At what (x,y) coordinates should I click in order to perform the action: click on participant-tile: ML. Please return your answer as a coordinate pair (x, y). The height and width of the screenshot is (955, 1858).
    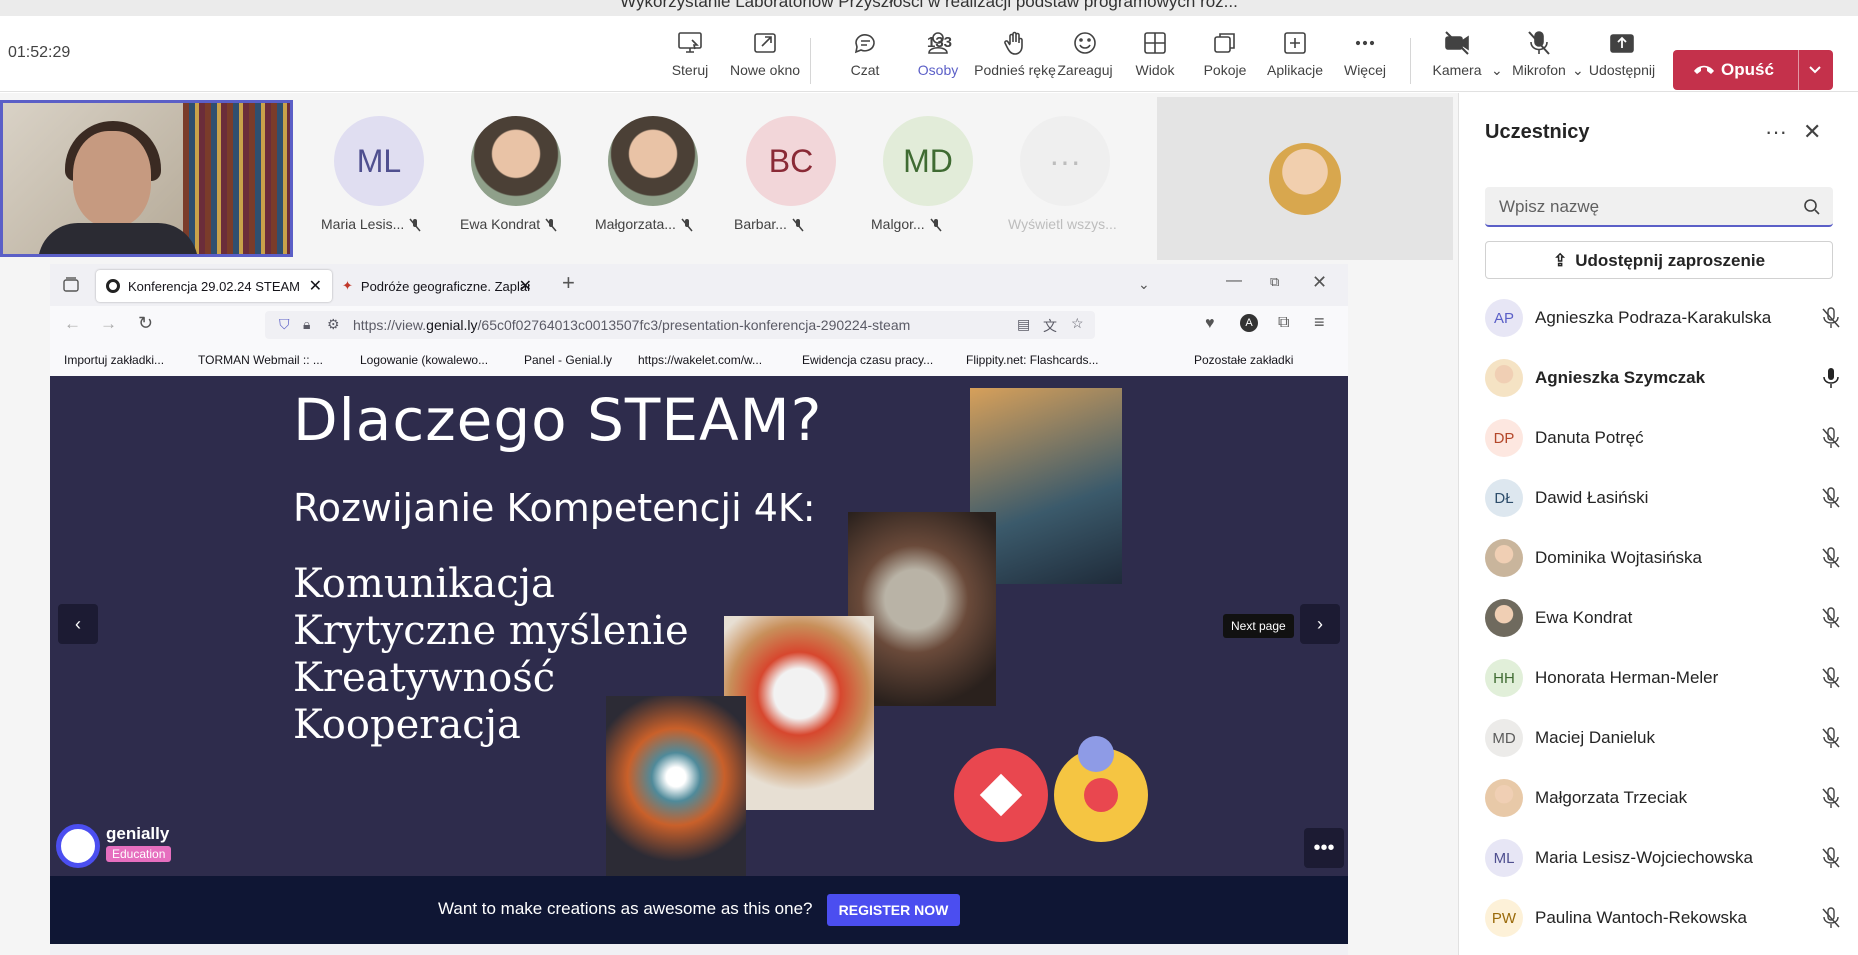
    Looking at the image, I should click on (379, 161).